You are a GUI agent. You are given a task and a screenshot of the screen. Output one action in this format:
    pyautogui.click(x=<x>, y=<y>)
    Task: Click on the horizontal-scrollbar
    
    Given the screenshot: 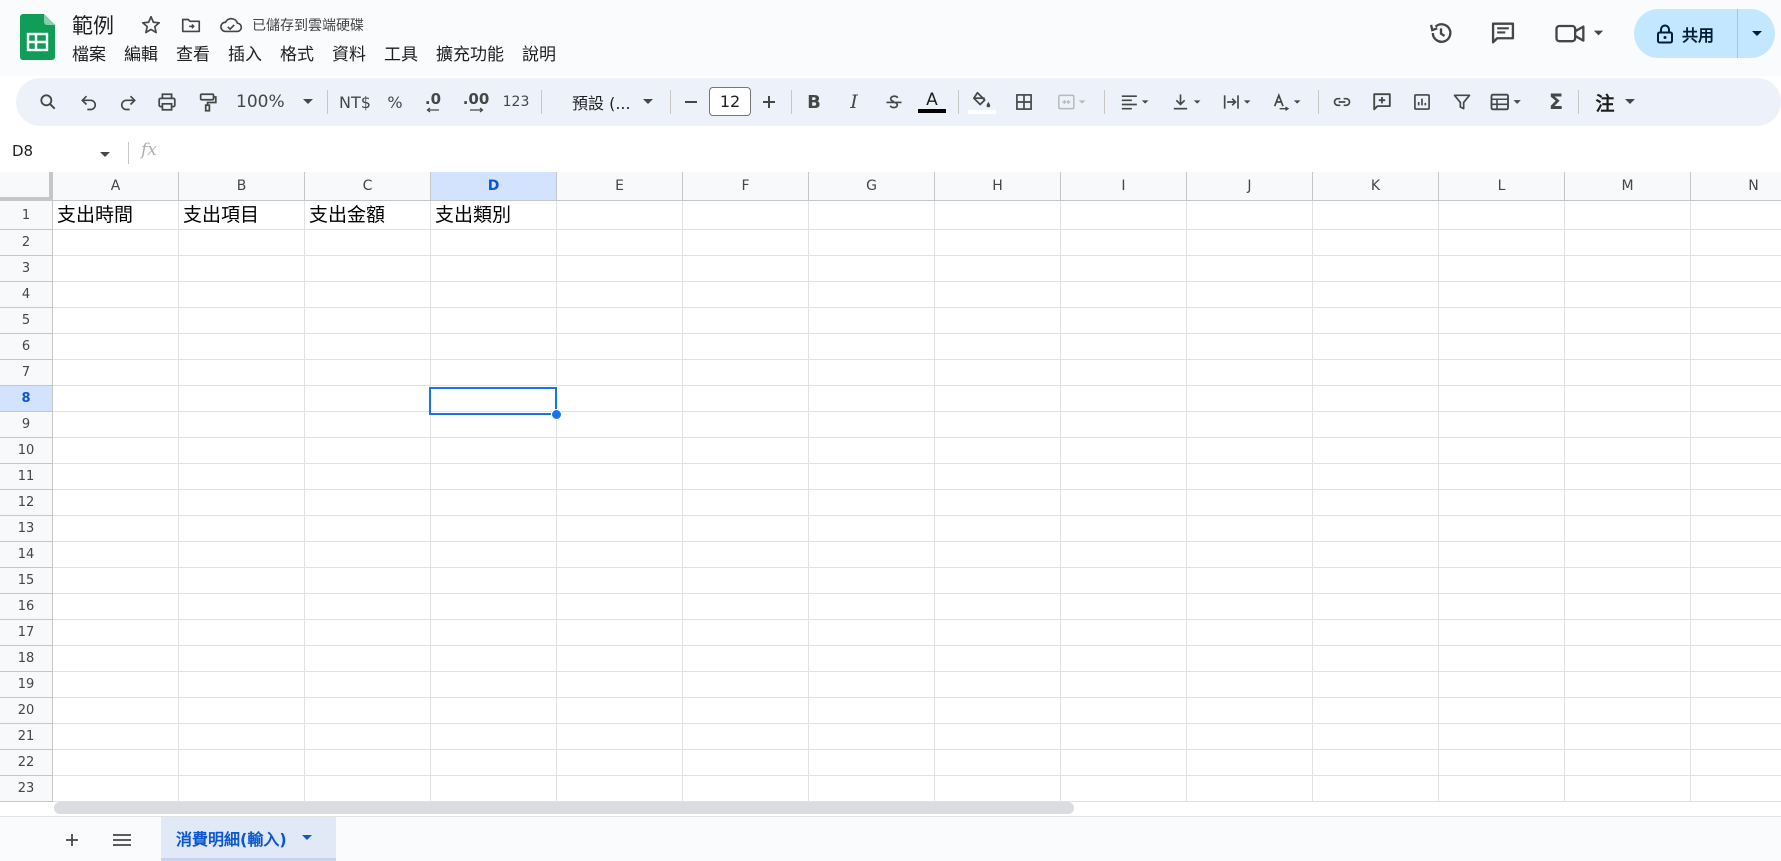 What is the action you would take?
    pyautogui.click(x=564, y=808)
    